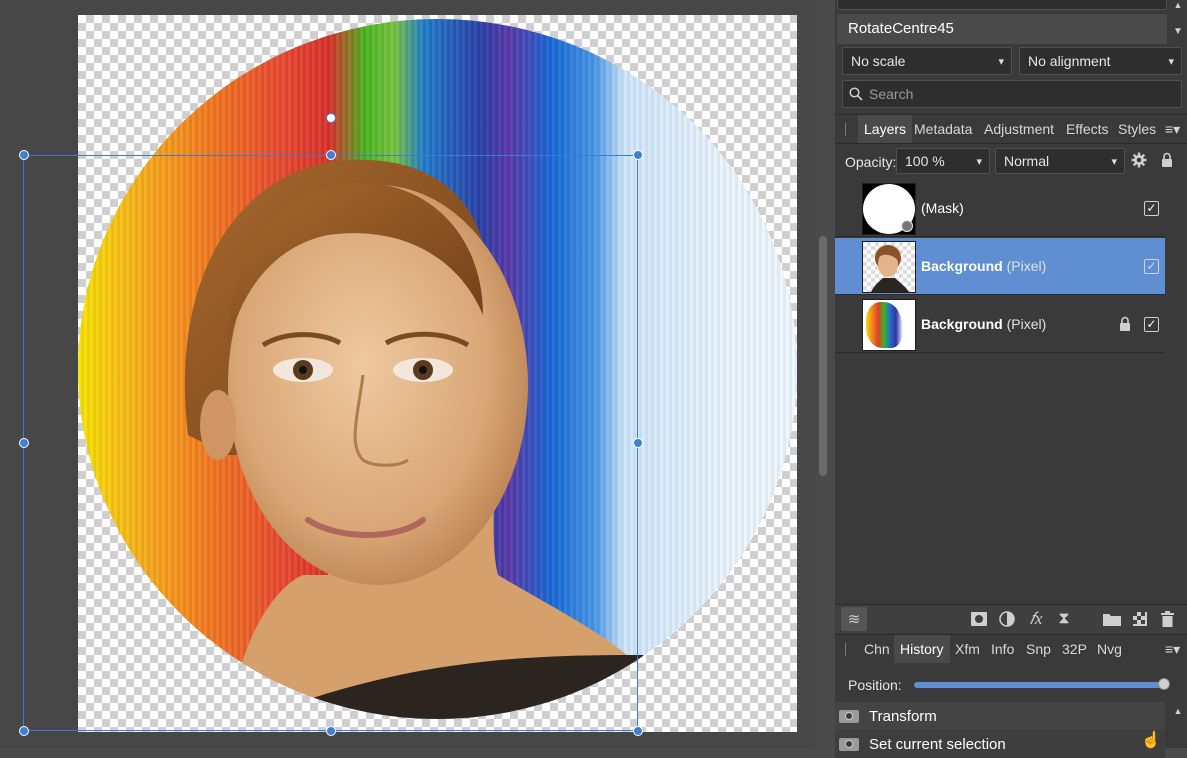 This screenshot has height=758, width=1187. Describe the element at coordinates (638, 443) in the screenshot. I see `handle-middle-right` at that location.